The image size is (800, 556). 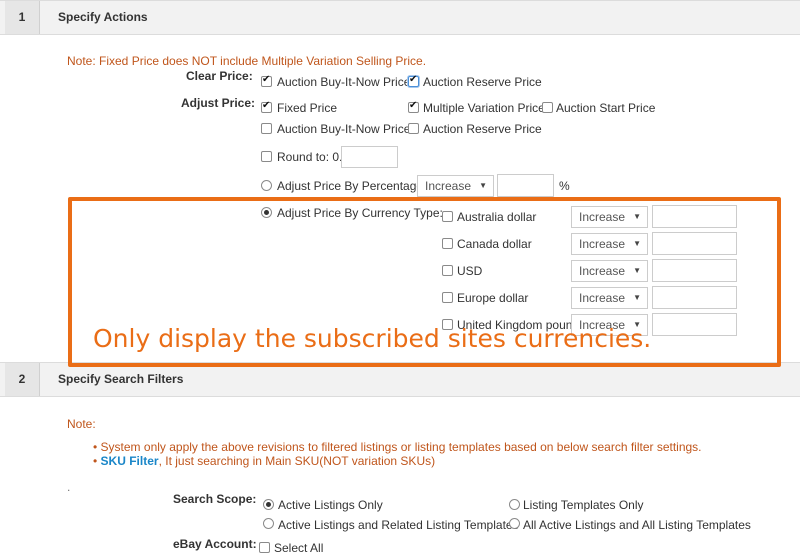 What do you see at coordinates (22, 17) in the screenshot?
I see `section-number: 1` at bounding box center [22, 17].